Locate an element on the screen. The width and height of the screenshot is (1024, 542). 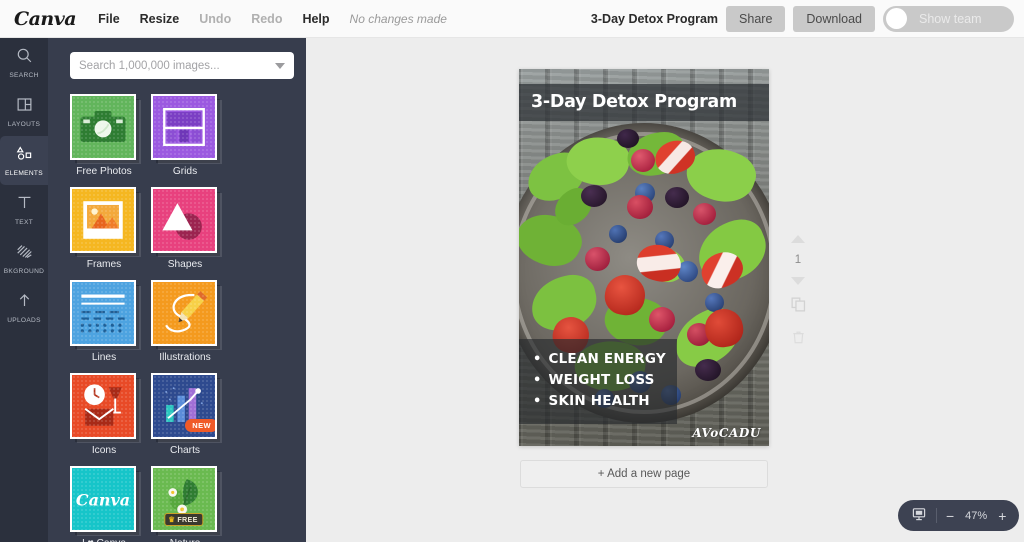
tile-thumb: ♛ FREE is located at coordinates (184, 499).